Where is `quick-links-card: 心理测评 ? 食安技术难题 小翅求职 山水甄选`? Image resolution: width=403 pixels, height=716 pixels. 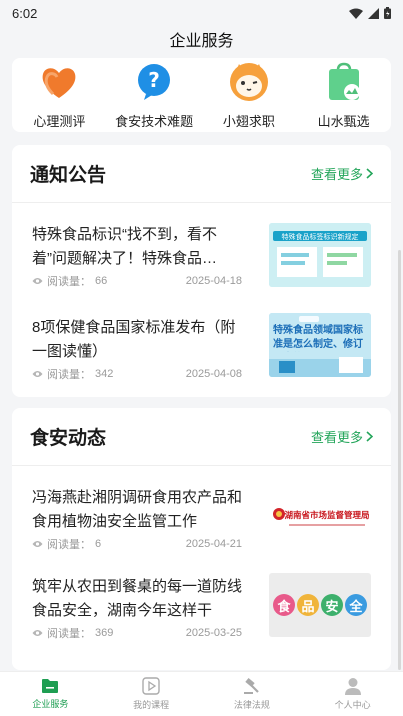 quick-links-card: 心理测评 ? 食安技术难题 小翅求职 山水甄选 is located at coordinates (201, 95).